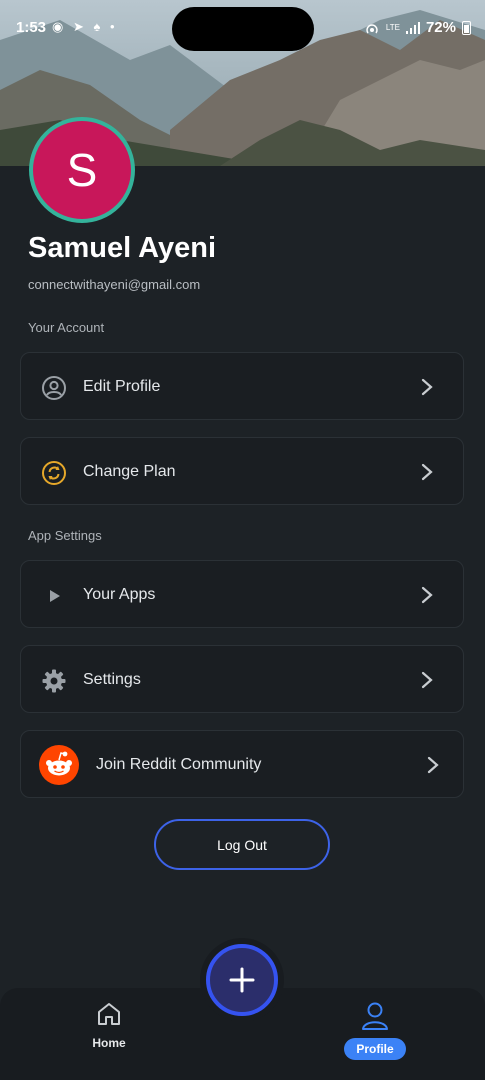  Describe the element at coordinates (242, 471) in the screenshot. I see `menu-item-change-plan: Change Plan` at that location.